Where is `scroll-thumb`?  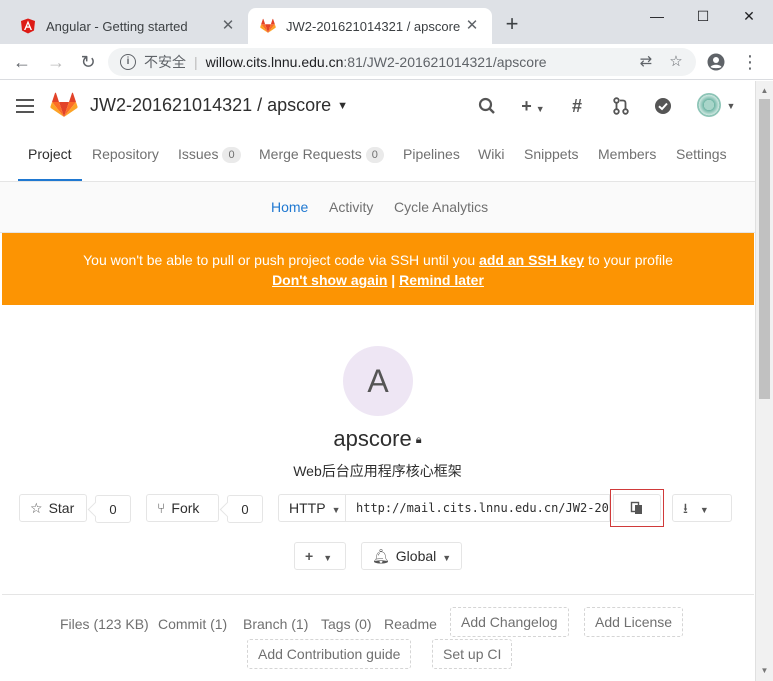
scroll-thumb is located at coordinates (764, 249).